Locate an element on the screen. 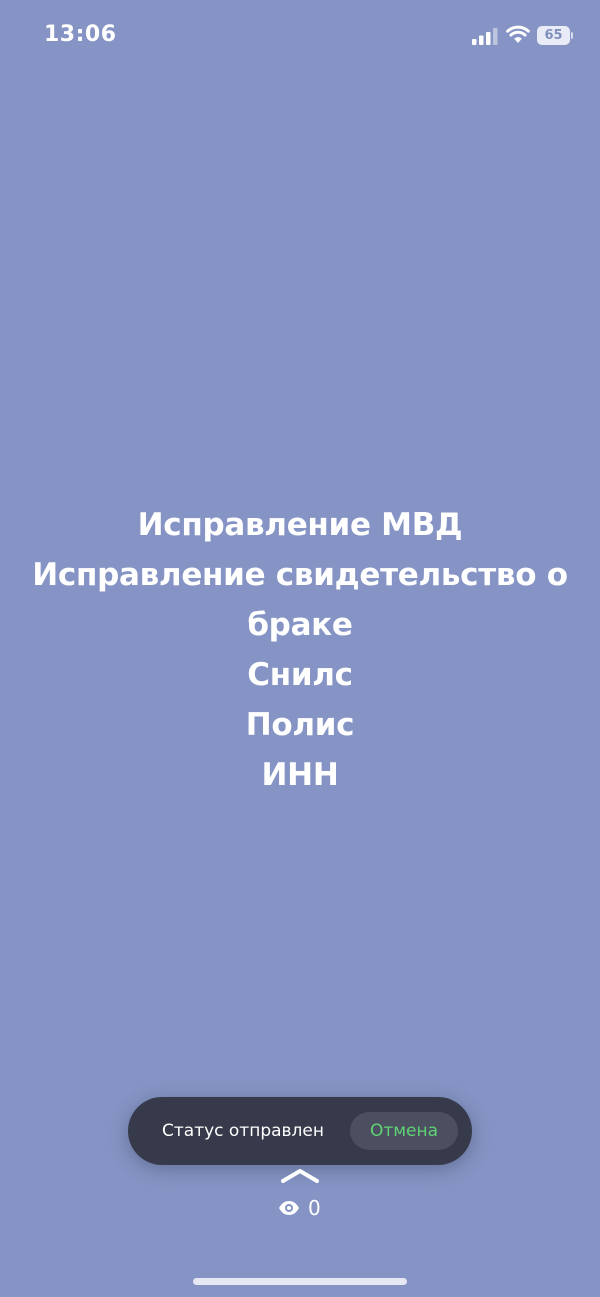 The height and width of the screenshot is (1297, 600). undo-button: Отмена is located at coordinates (404, 1131).